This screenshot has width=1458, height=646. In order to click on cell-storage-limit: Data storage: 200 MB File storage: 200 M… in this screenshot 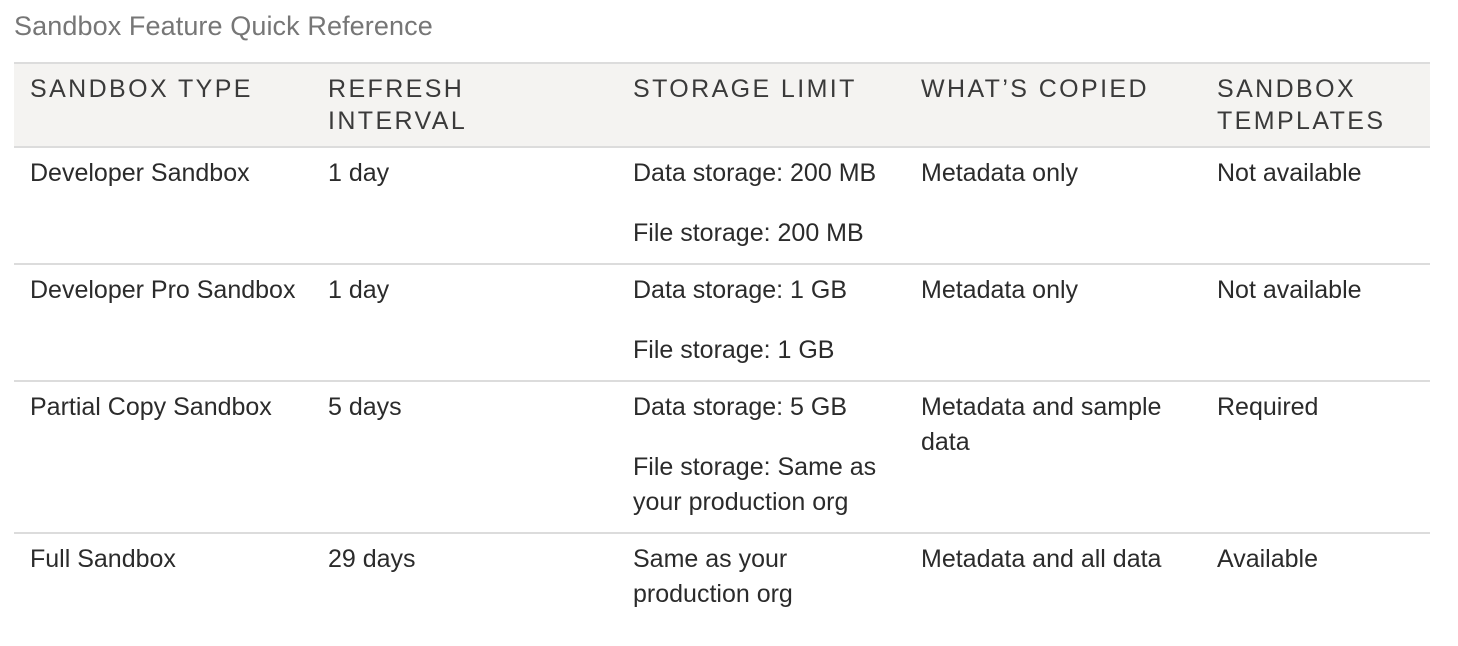, I will do `click(761, 205)`.